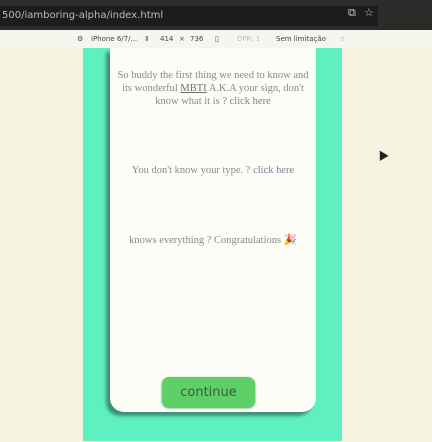  What do you see at coordinates (301, 39) in the screenshot?
I see `throttle-select: Sem limitação` at bounding box center [301, 39].